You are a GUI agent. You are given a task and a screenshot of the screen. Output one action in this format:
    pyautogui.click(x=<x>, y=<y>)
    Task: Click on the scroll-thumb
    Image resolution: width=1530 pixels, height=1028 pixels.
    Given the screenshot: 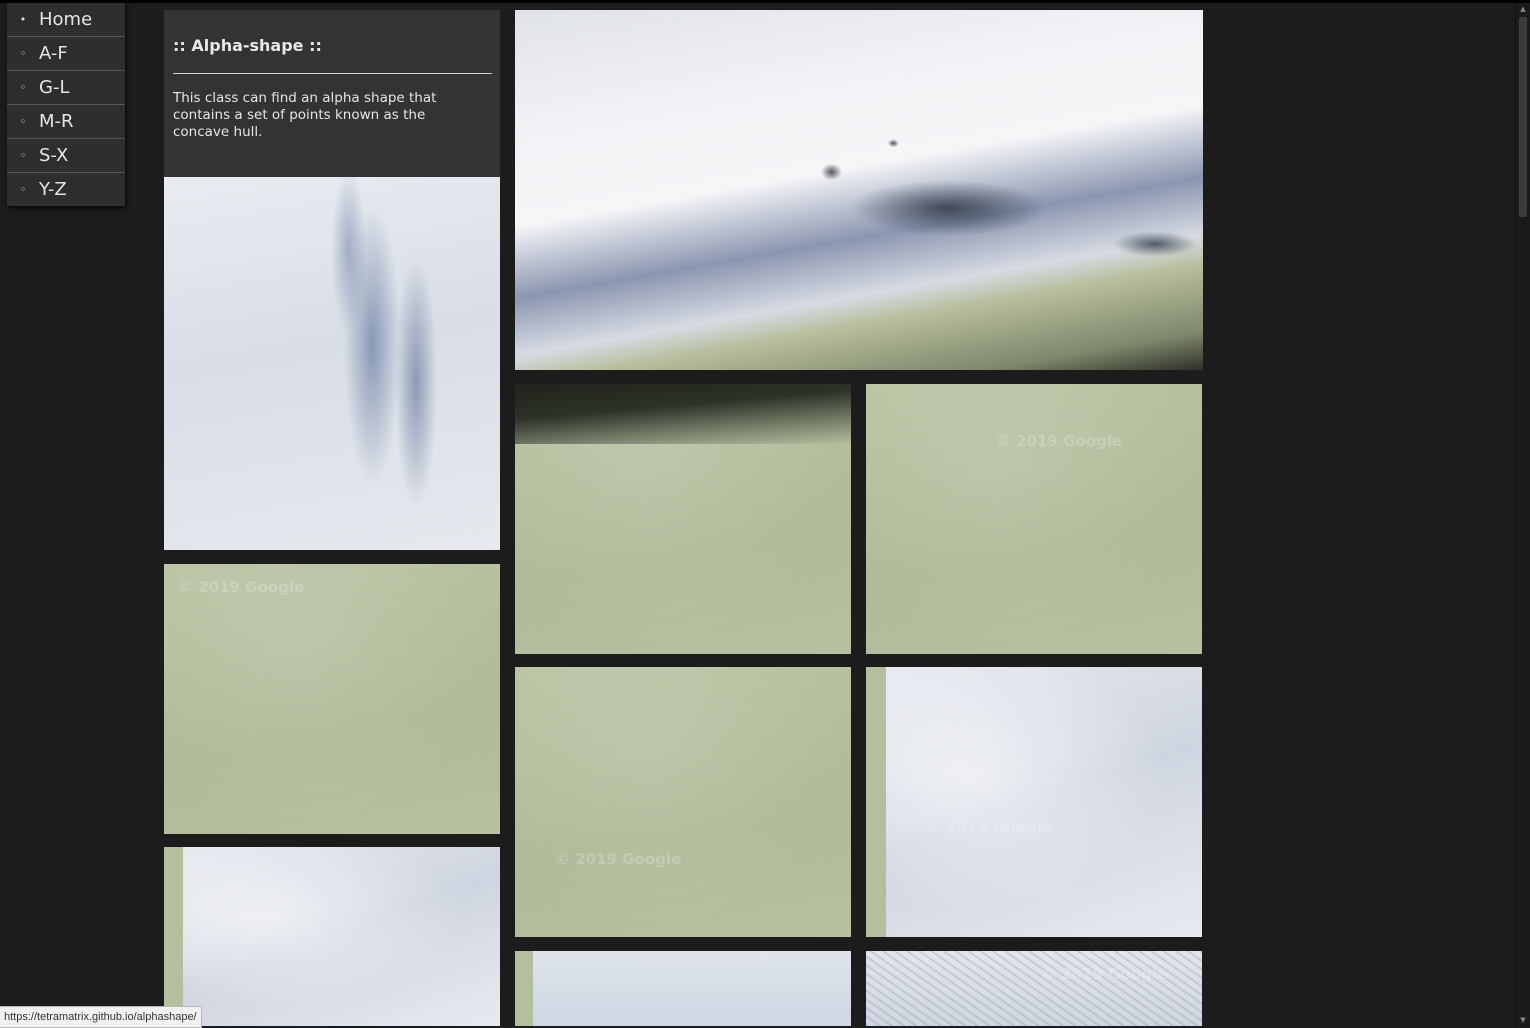 What is the action you would take?
    pyautogui.click(x=1523, y=117)
    